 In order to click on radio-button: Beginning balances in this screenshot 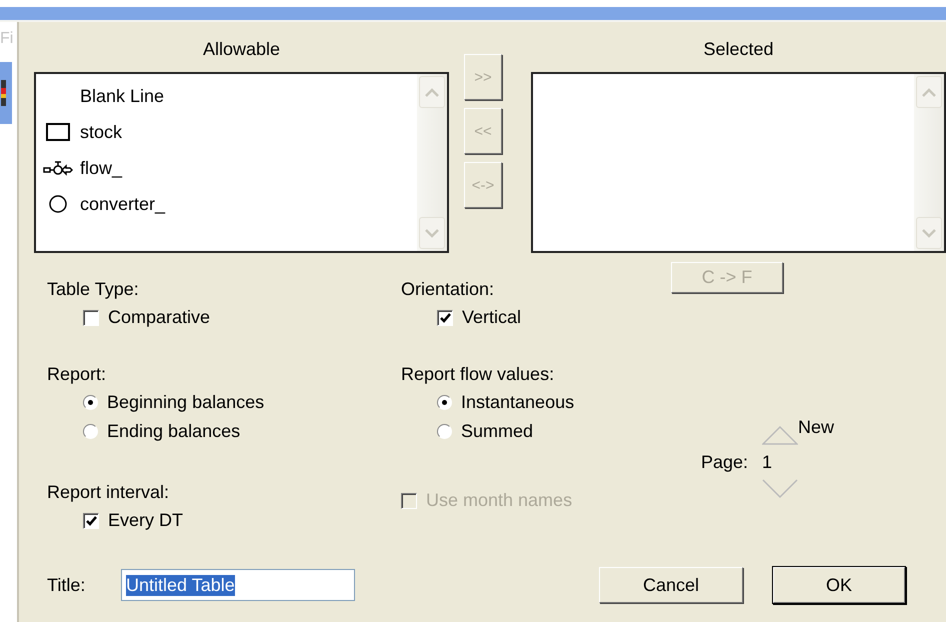, I will do `click(242, 402)`.